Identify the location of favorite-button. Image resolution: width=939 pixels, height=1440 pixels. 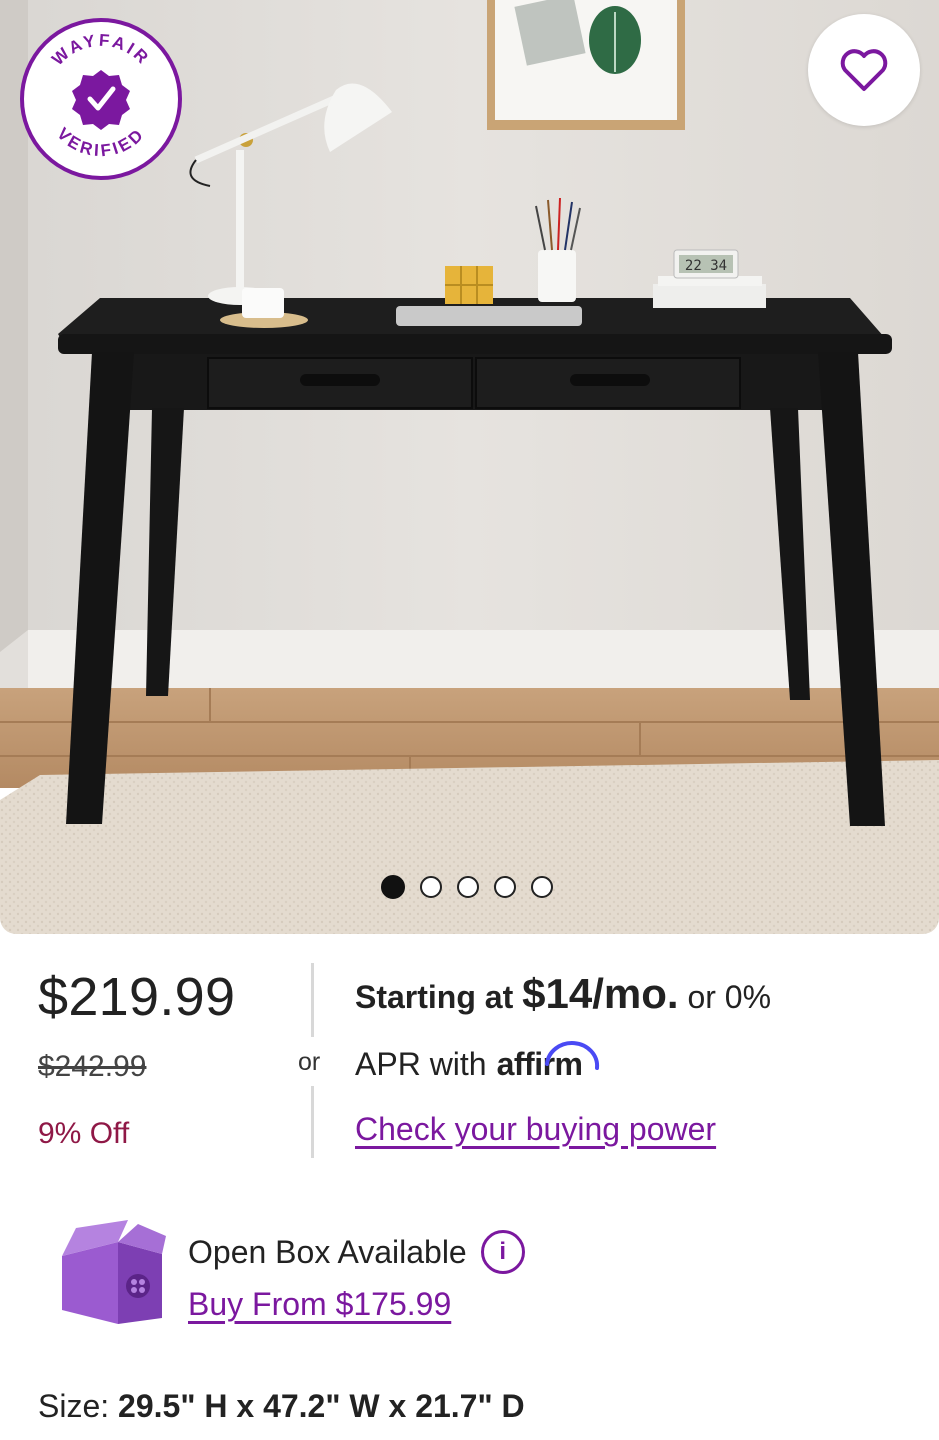
(864, 70).